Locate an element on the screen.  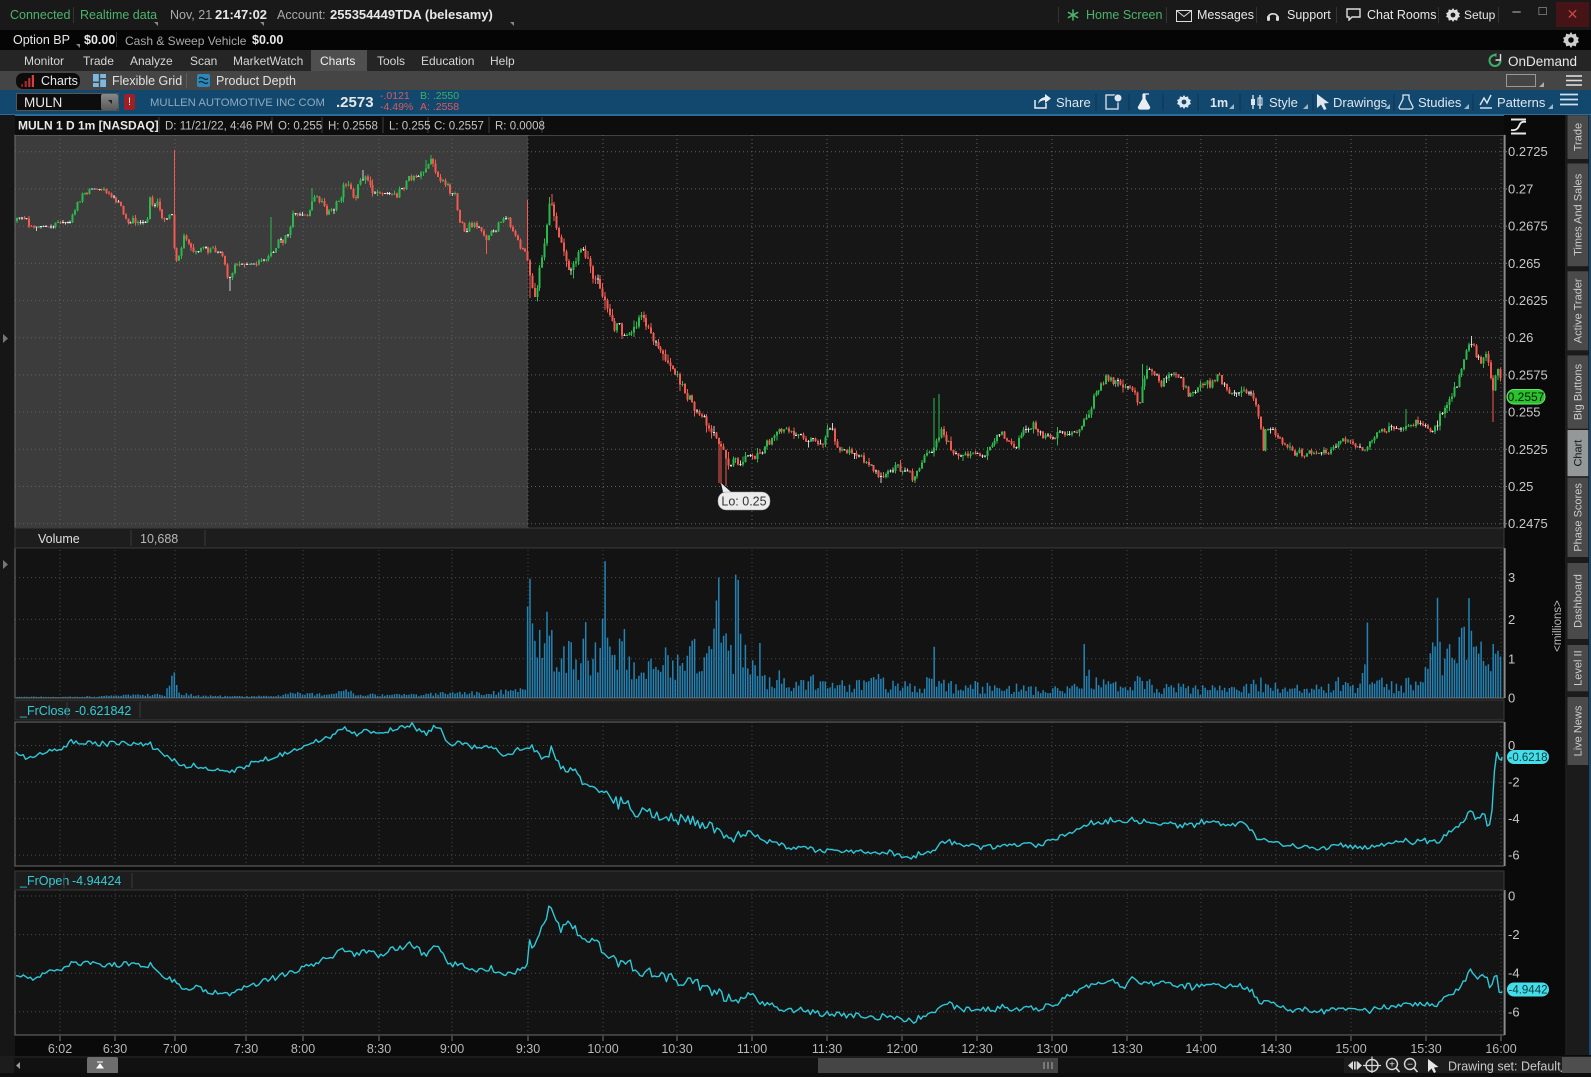
svg-text: Dashboard is located at coordinates (1579, 601).